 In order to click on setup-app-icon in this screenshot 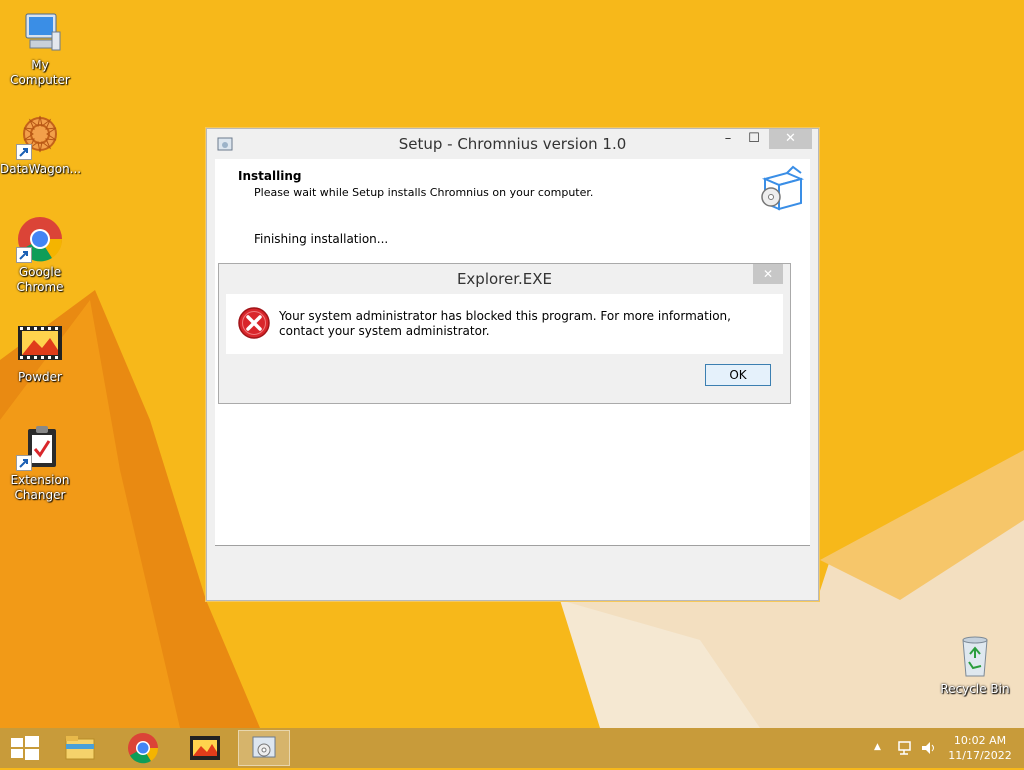, I will do `click(264, 747)`.